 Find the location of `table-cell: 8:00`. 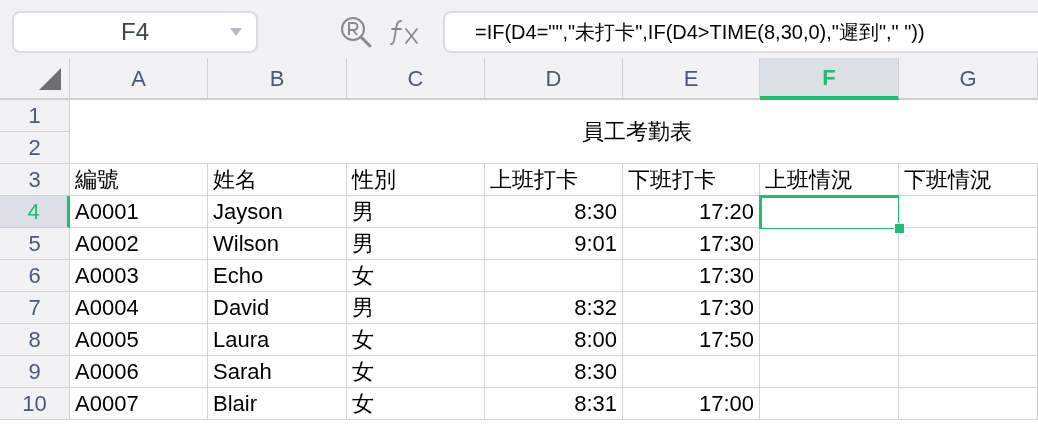

table-cell: 8:00 is located at coordinates (554, 340).